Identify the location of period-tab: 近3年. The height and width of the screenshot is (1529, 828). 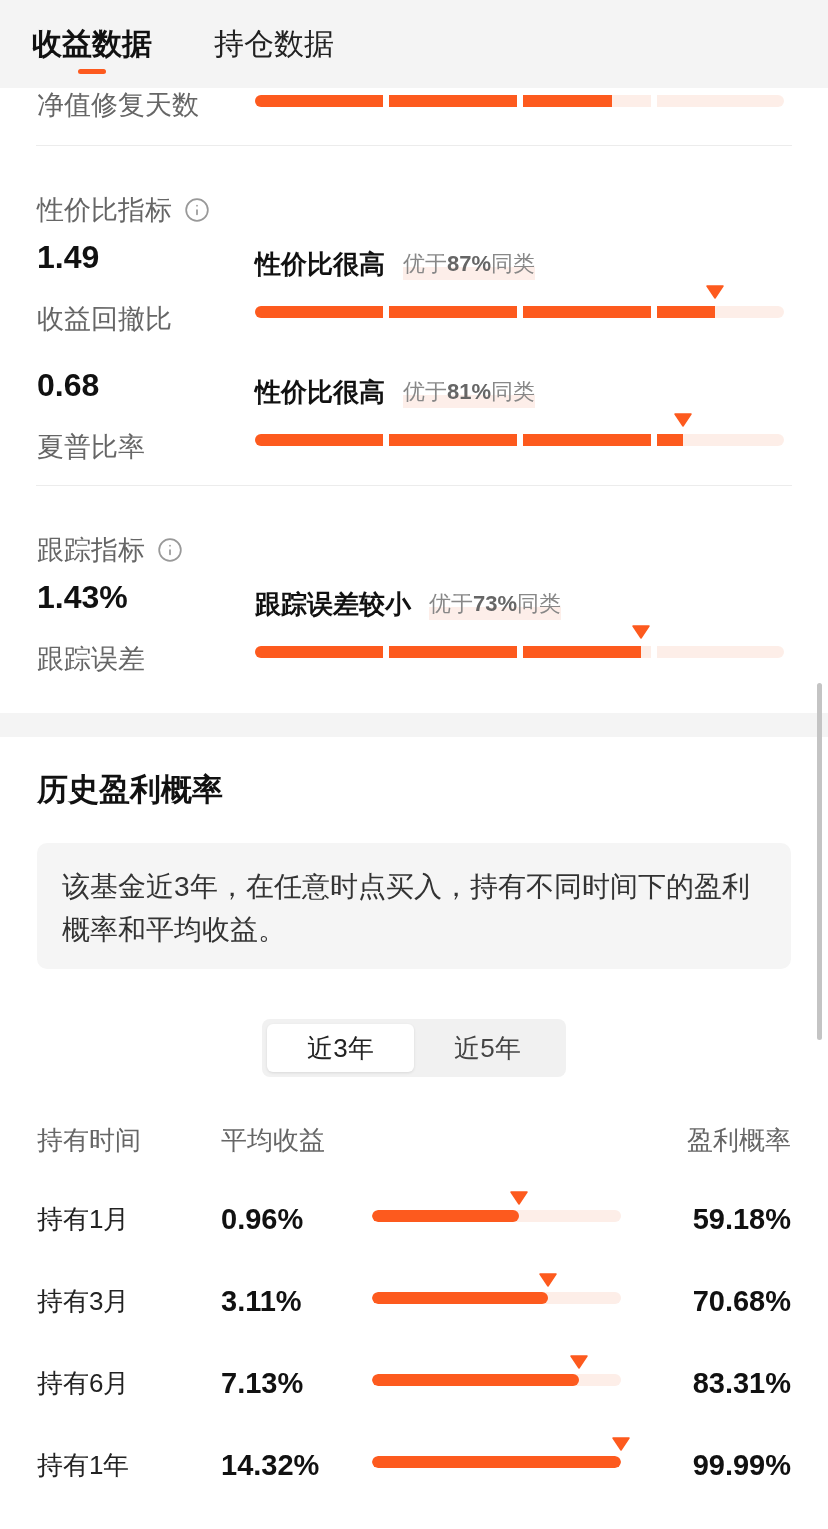
(340, 1048).